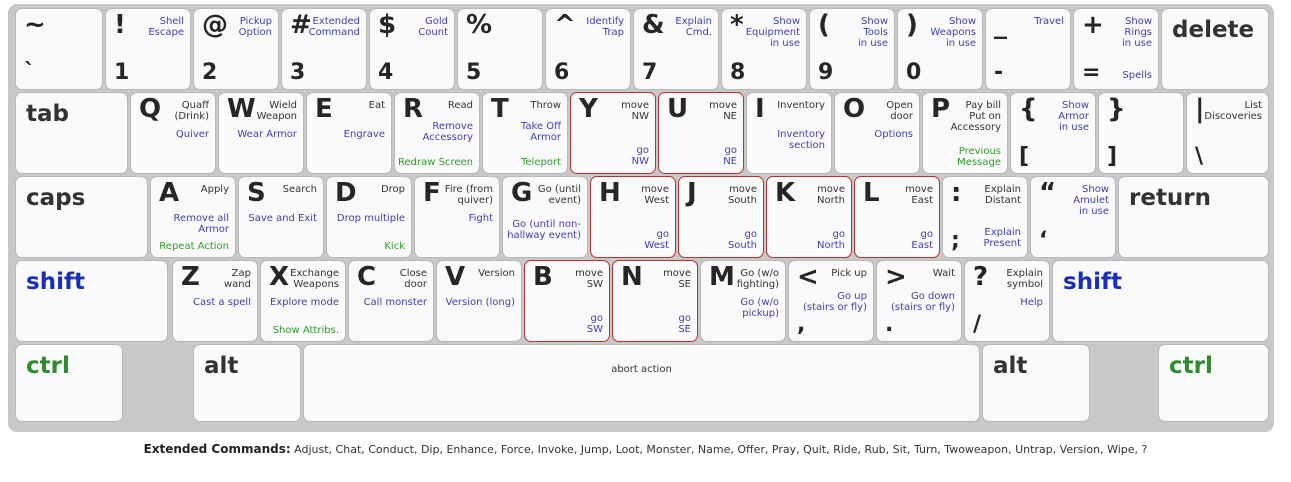  Describe the element at coordinates (1227, 133) in the screenshot. I see `key-pipe: | \ List Discoveries` at that location.